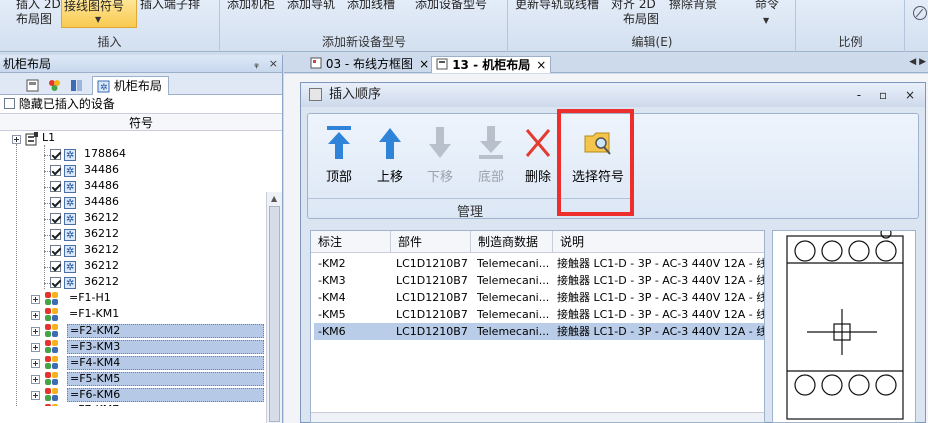  Describe the element at coordinates (390, 156) in the screenshot. I see `move-up-button: 上移` at that location.